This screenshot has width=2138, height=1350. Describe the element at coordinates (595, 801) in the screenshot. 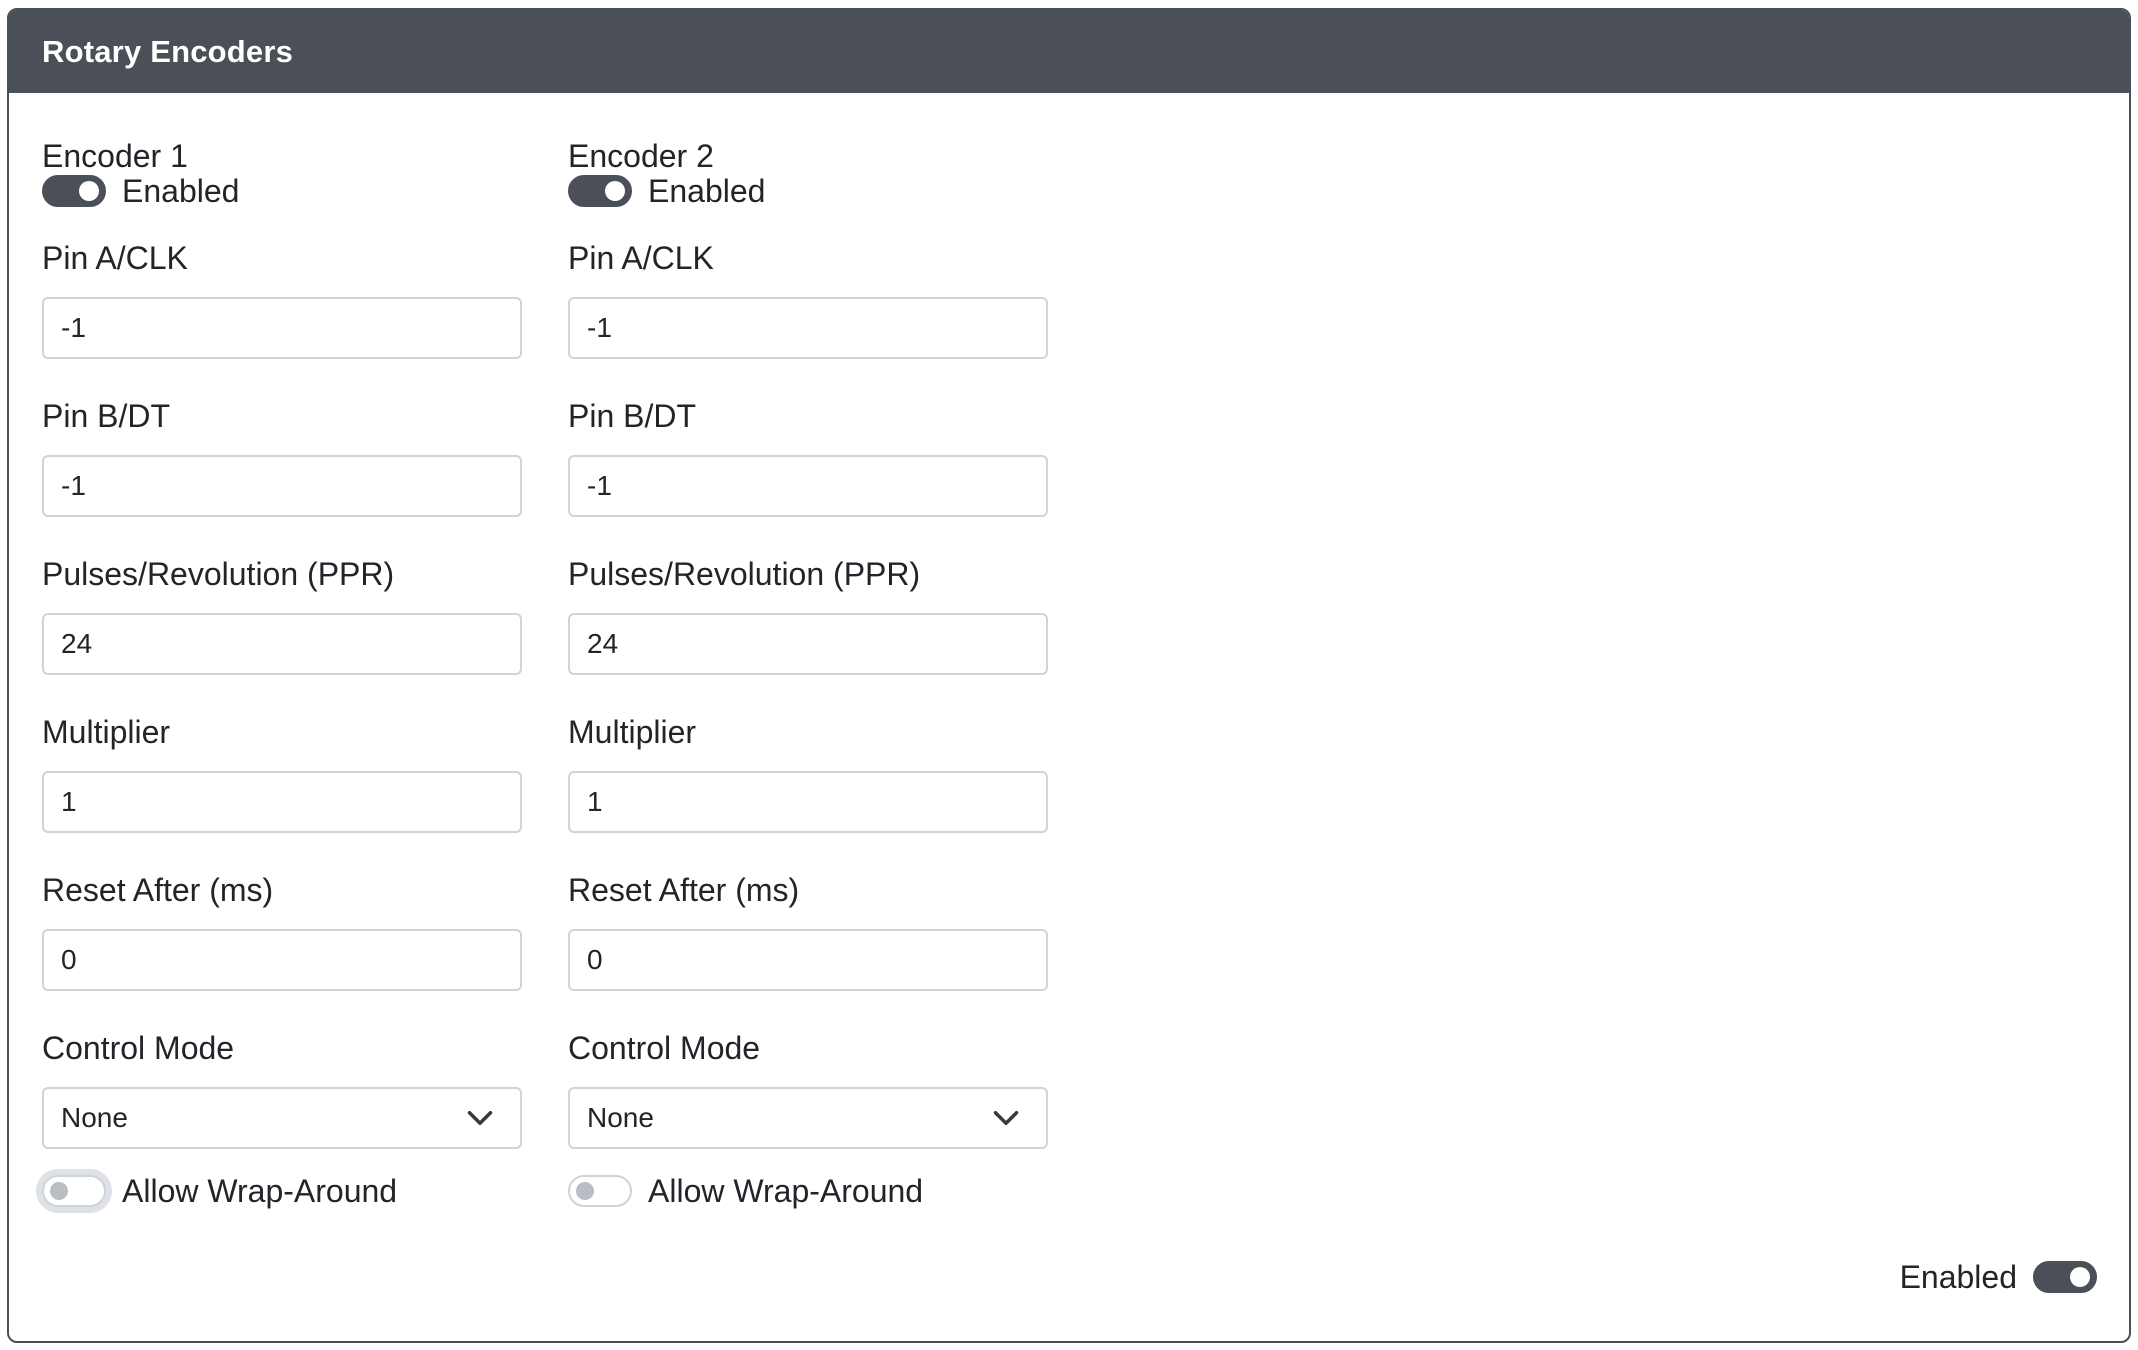

I see `encoder-2-multiplier-value: 1` at that location.